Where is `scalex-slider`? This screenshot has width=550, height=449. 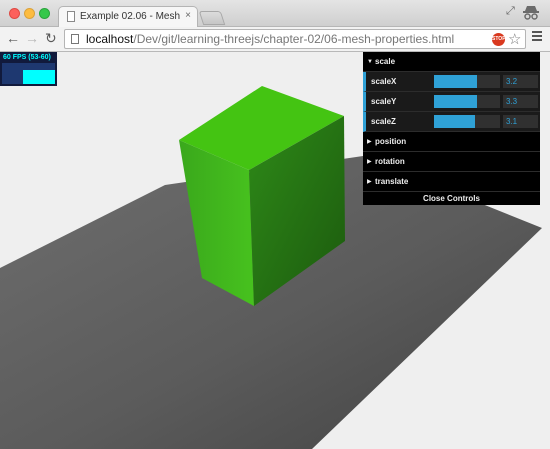
scalex-slider is located at coordinates (467, 81).